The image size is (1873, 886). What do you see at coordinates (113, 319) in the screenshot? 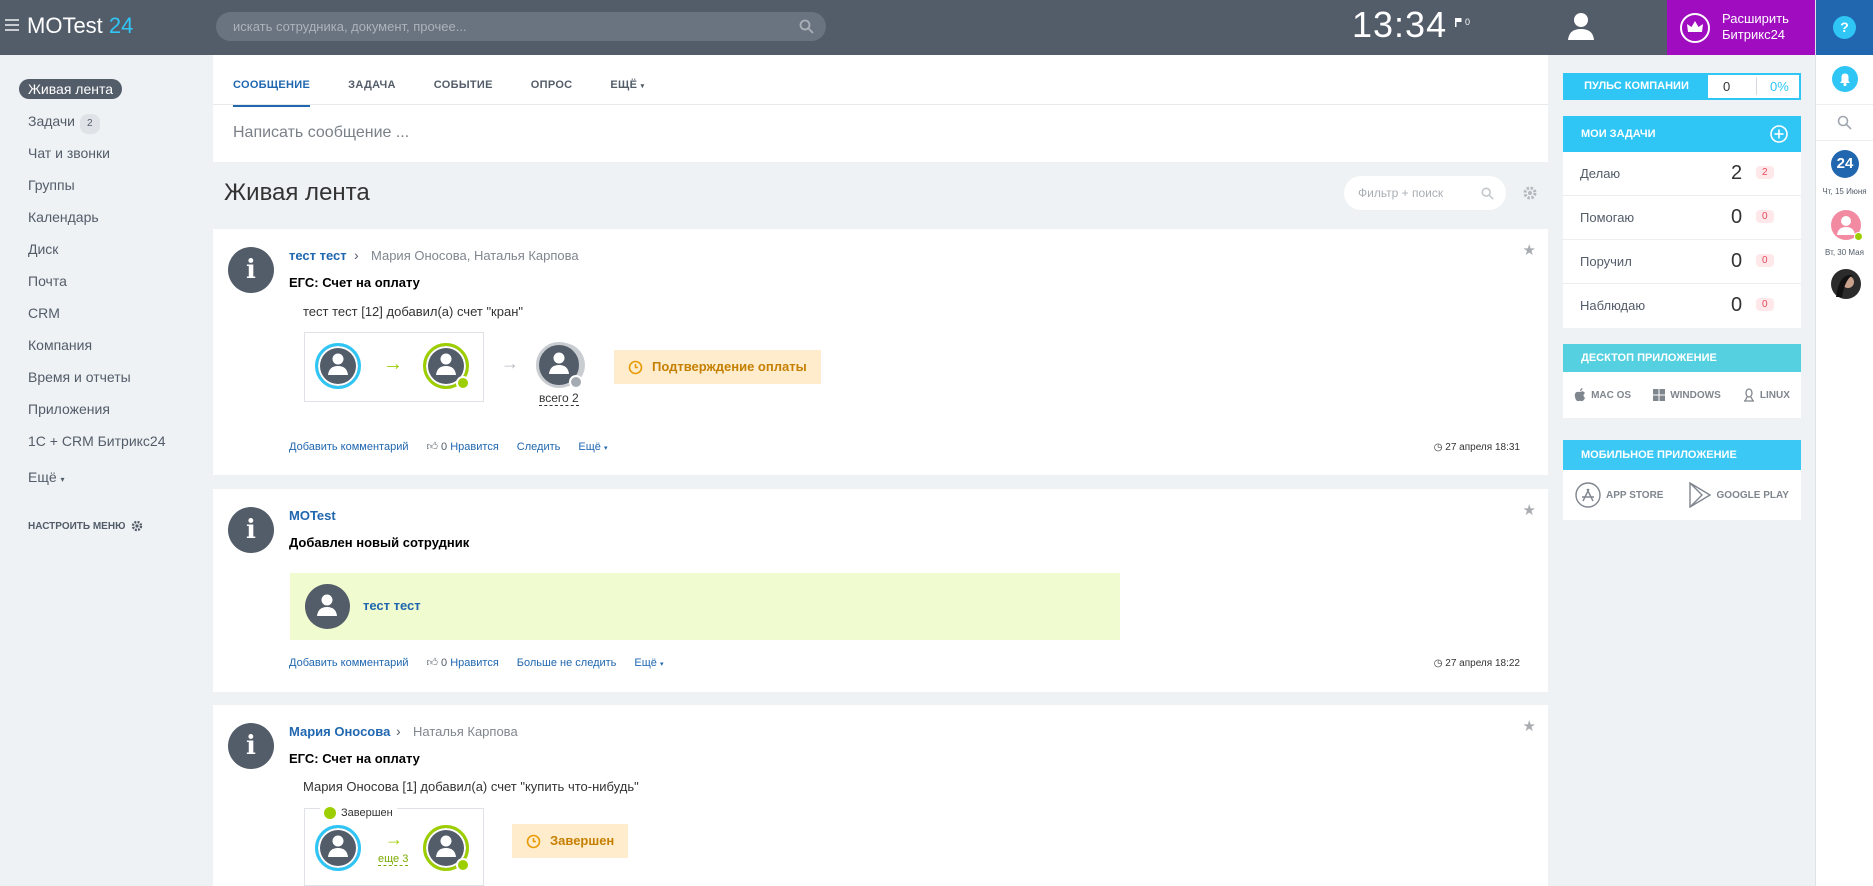
I see `menu-item-crm: CRM` at bounding box center [113, 319].